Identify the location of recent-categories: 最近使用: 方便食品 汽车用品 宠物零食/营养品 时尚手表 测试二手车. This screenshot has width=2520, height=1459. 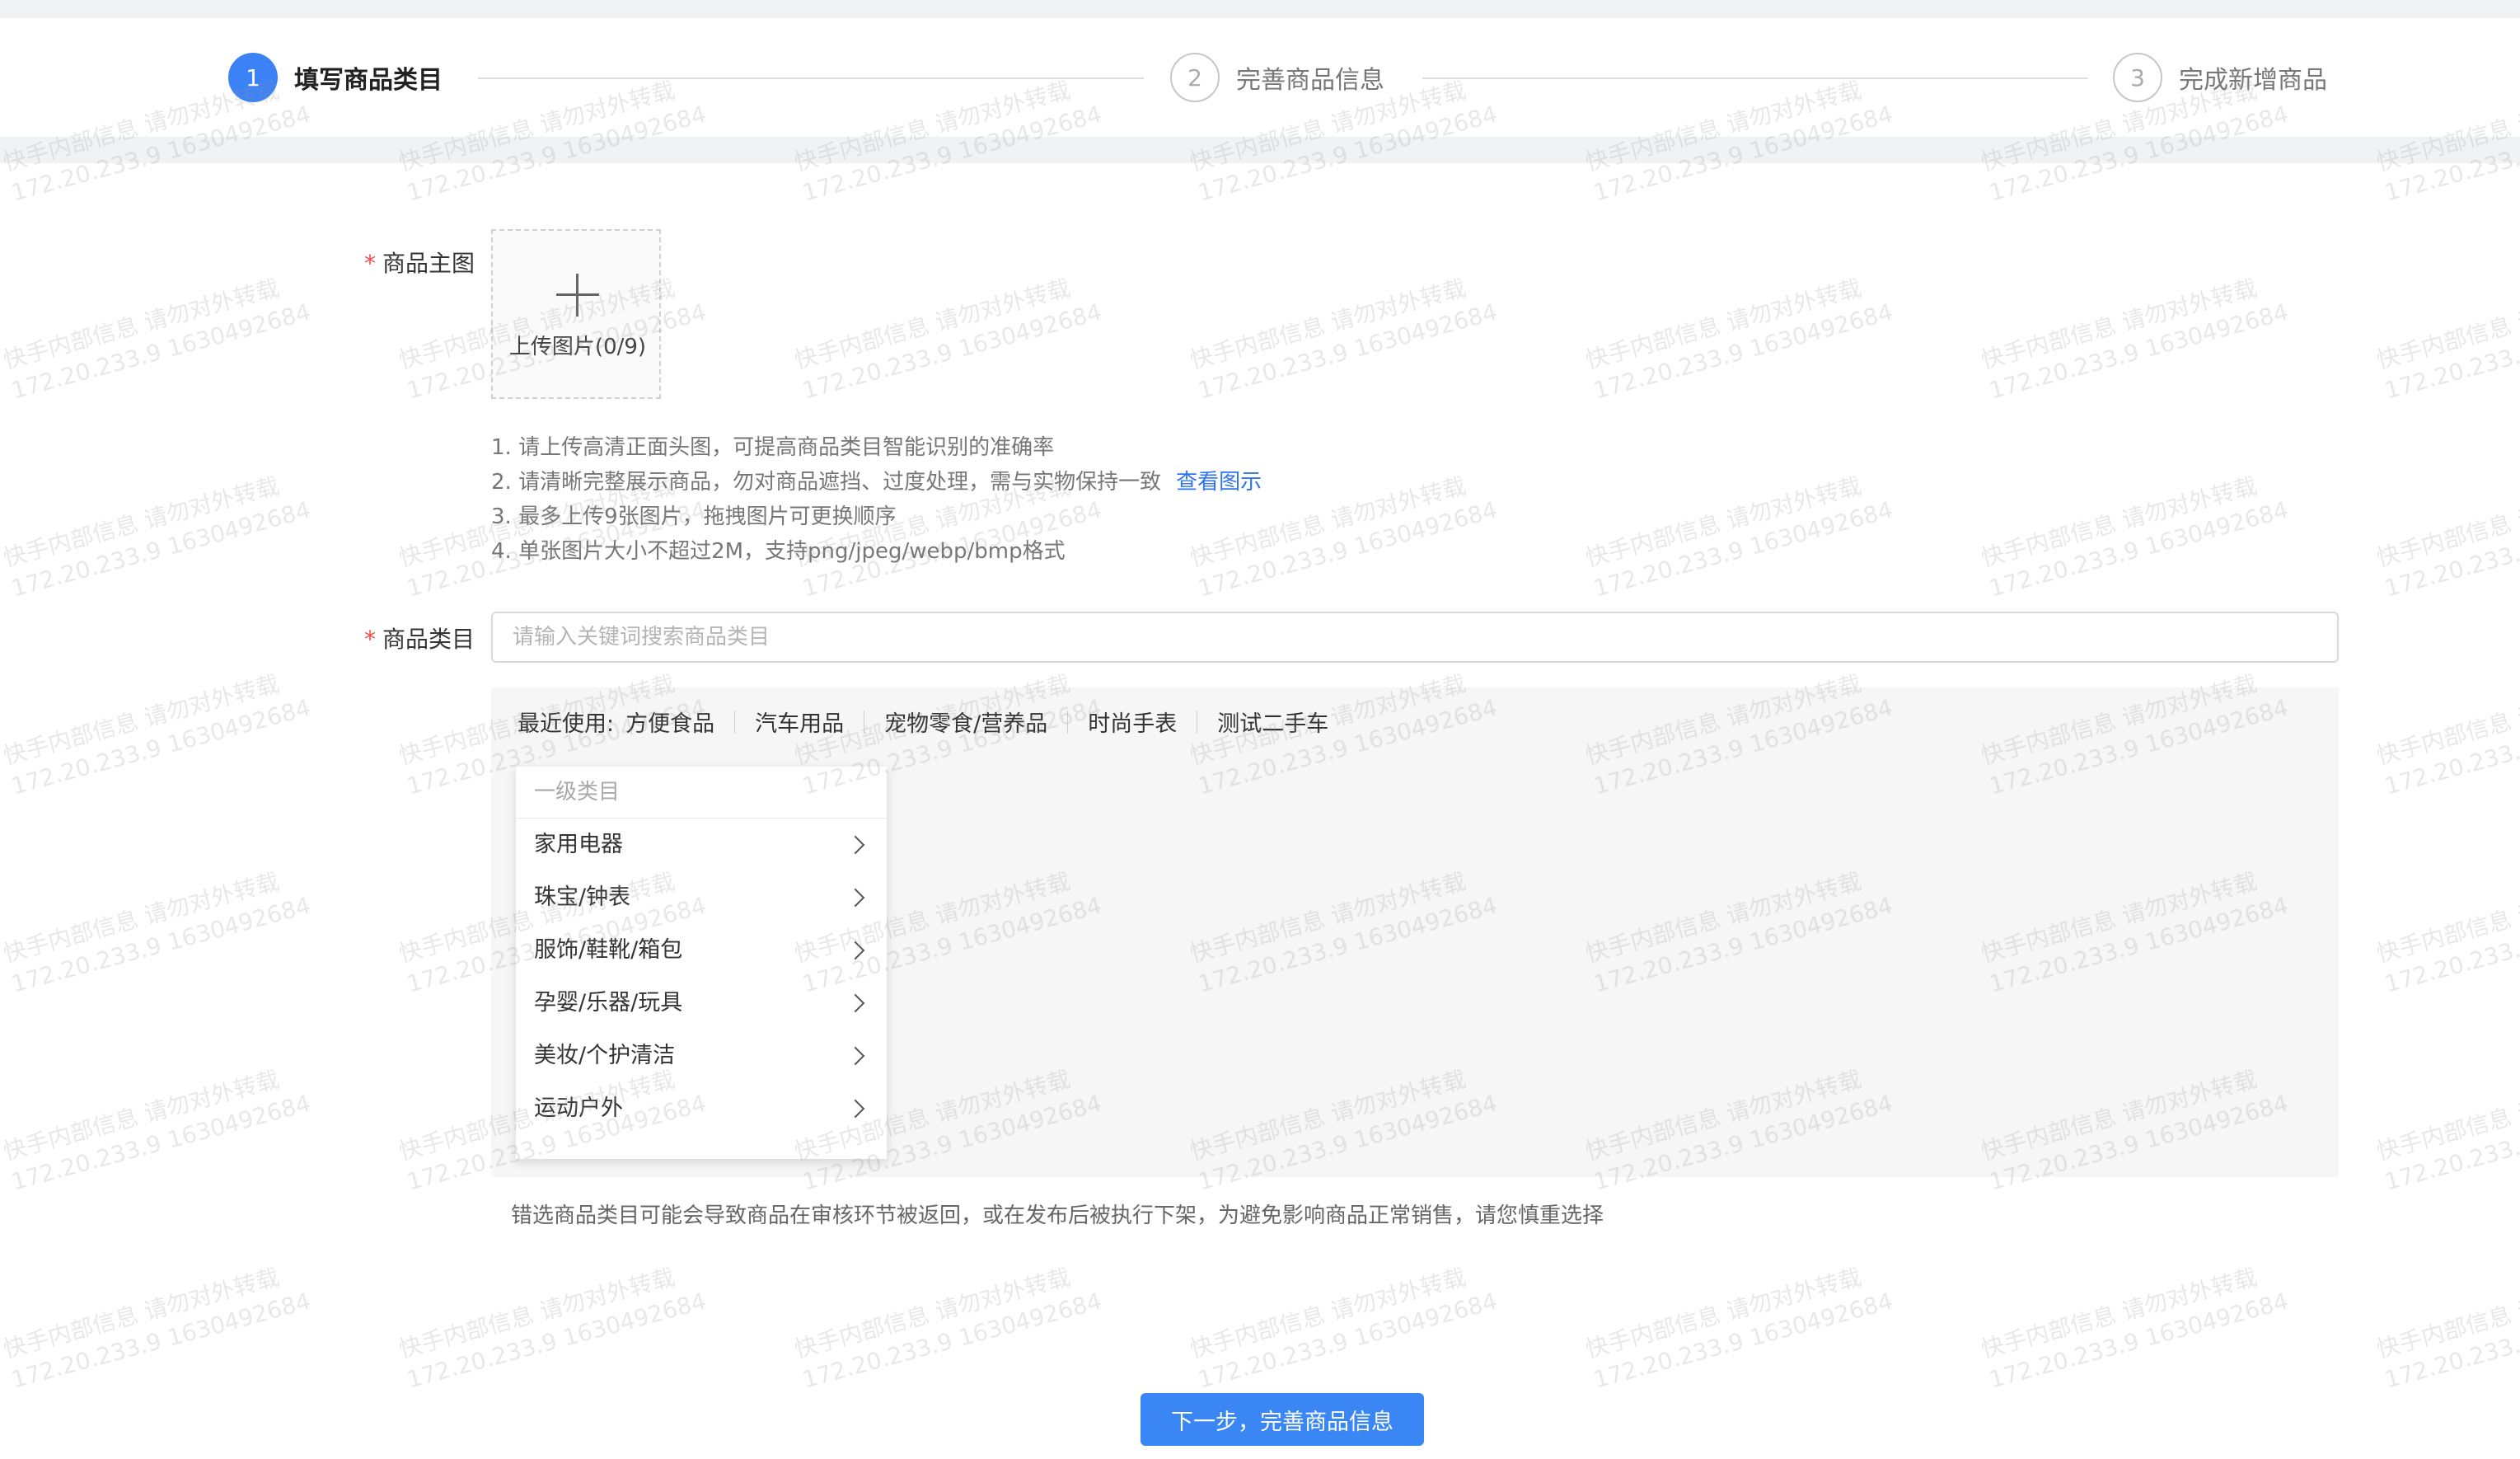
(923, 722).